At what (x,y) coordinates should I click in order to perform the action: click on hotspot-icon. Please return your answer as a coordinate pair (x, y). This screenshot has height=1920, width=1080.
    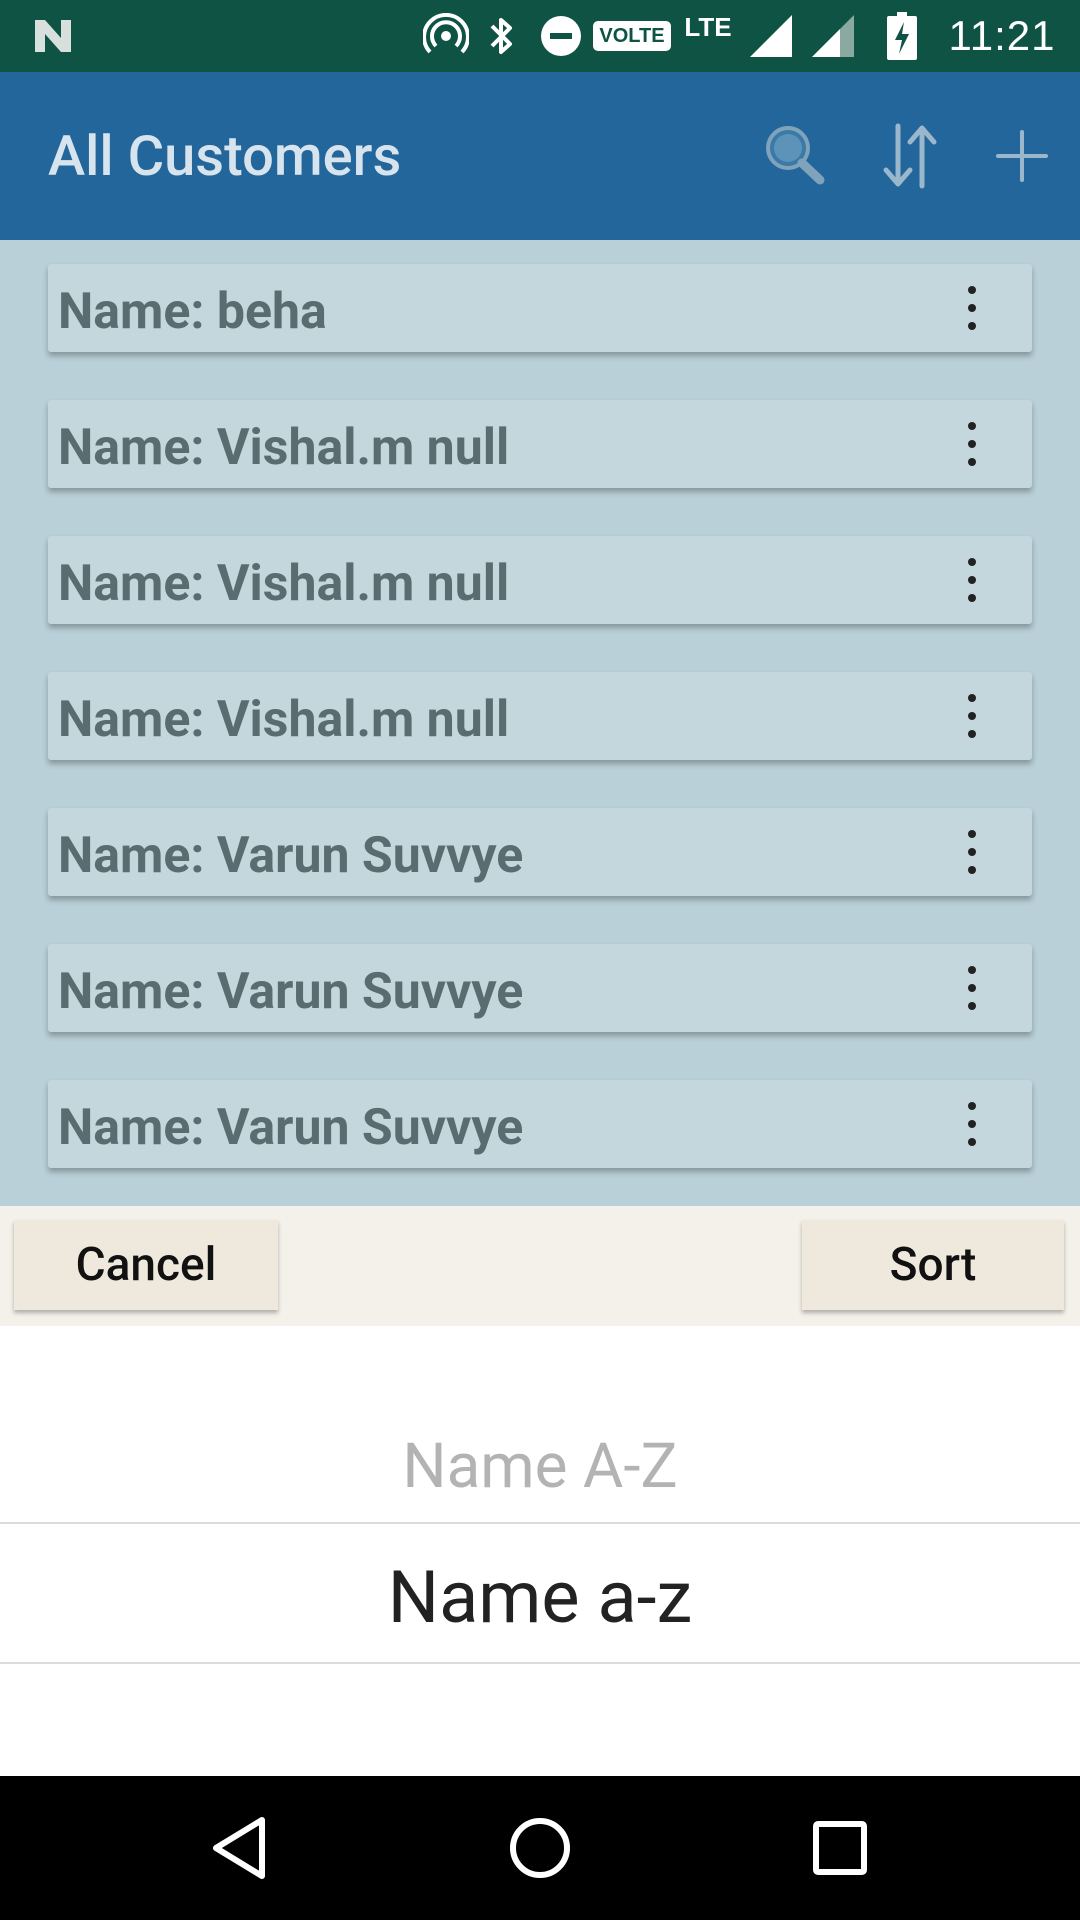
    Looking at the image, I should click on (446, 36).